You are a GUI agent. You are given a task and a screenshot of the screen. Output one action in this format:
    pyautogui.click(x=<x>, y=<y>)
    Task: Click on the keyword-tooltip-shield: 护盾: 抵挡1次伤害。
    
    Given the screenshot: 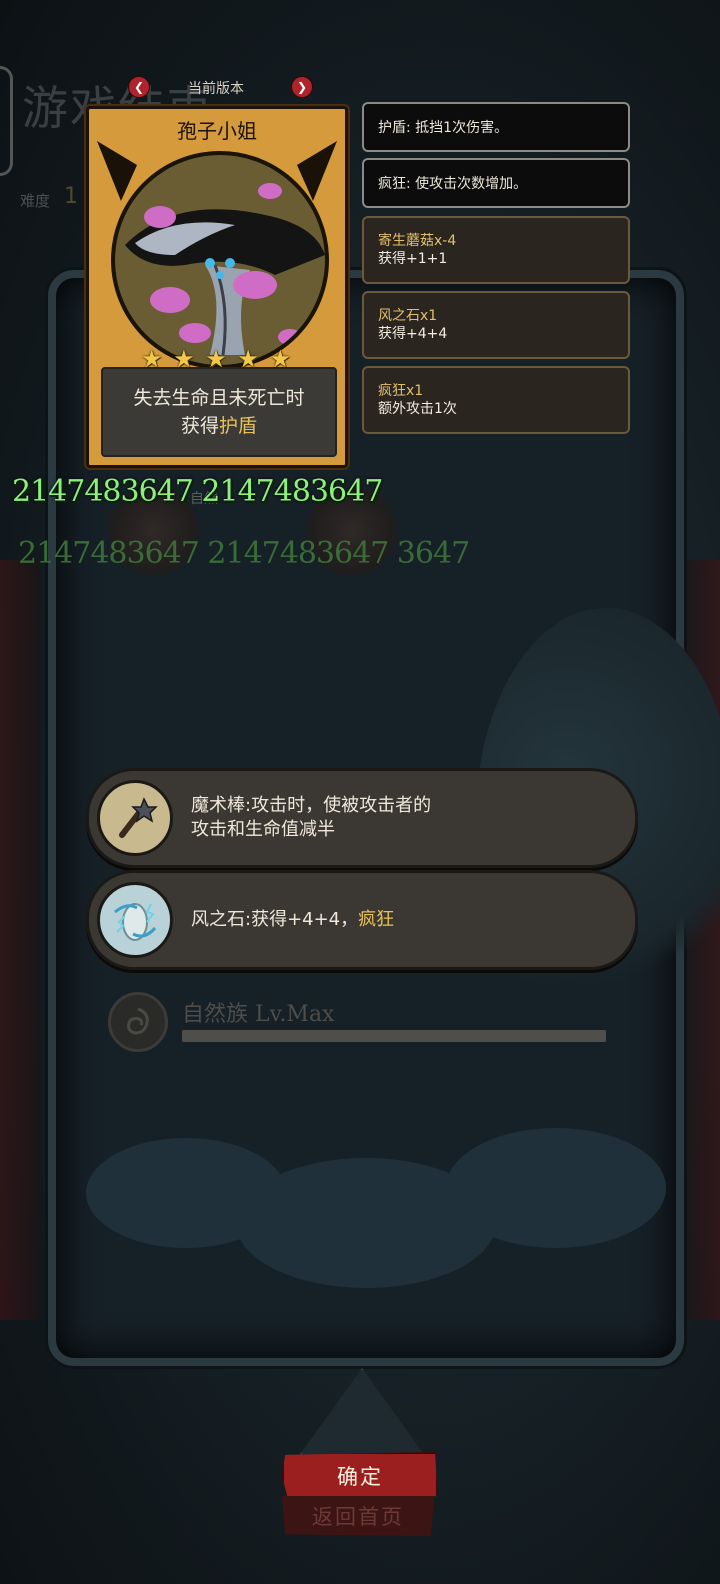 What is the action you would take?
    pyautogui.click(x=496, y=127)
    